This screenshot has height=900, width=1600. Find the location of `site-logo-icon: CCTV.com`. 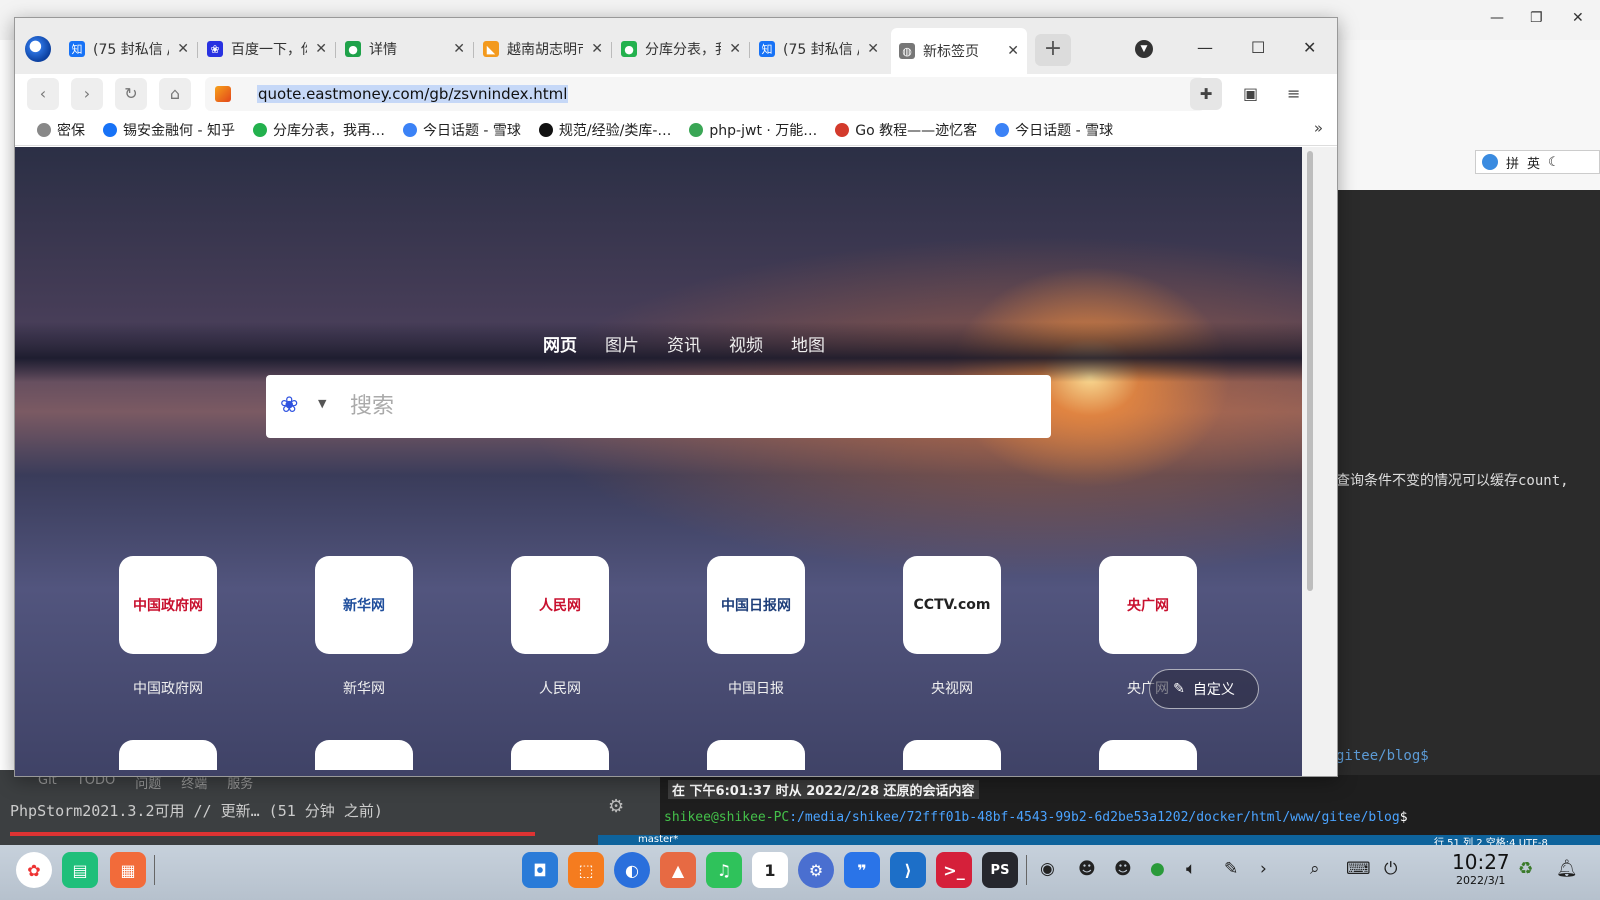

site-logo-icon: CCTV.com is located at coordinates (952, 605).